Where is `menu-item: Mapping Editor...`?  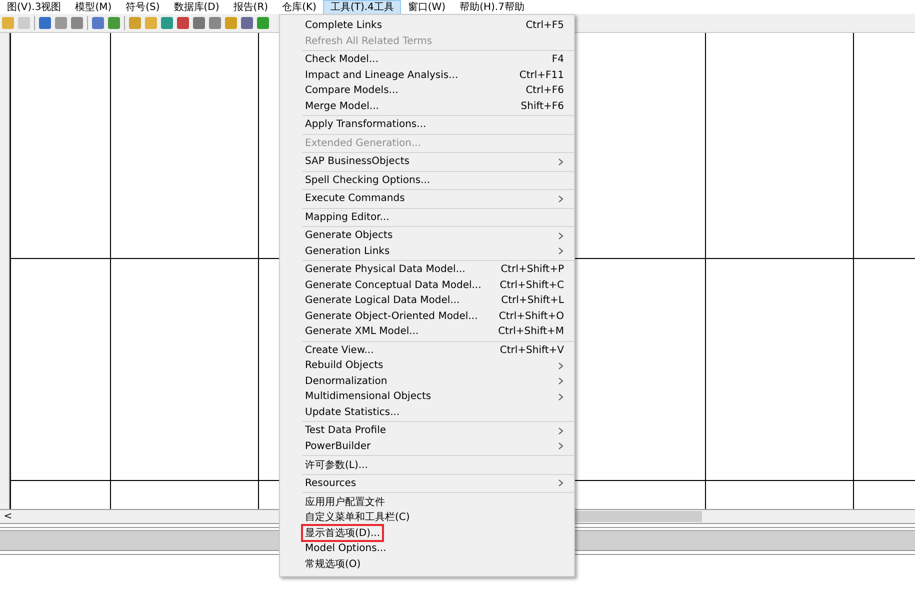
menu-item: Mapping Editor... is located at coordinates (438, 217).